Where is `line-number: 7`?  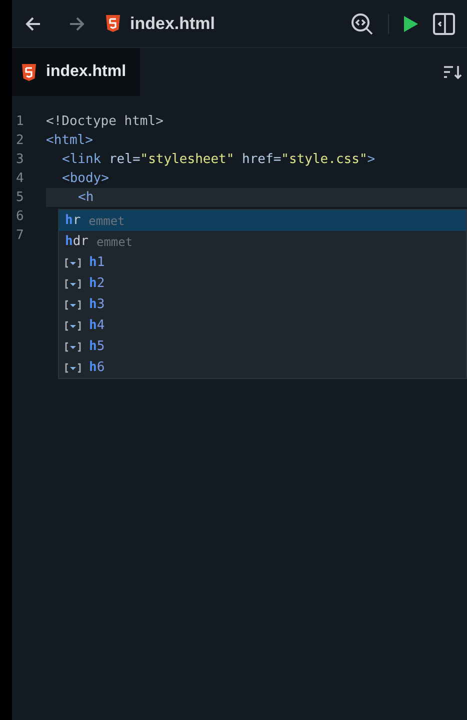
line-number: 7 is located at coordinates (20, 235).